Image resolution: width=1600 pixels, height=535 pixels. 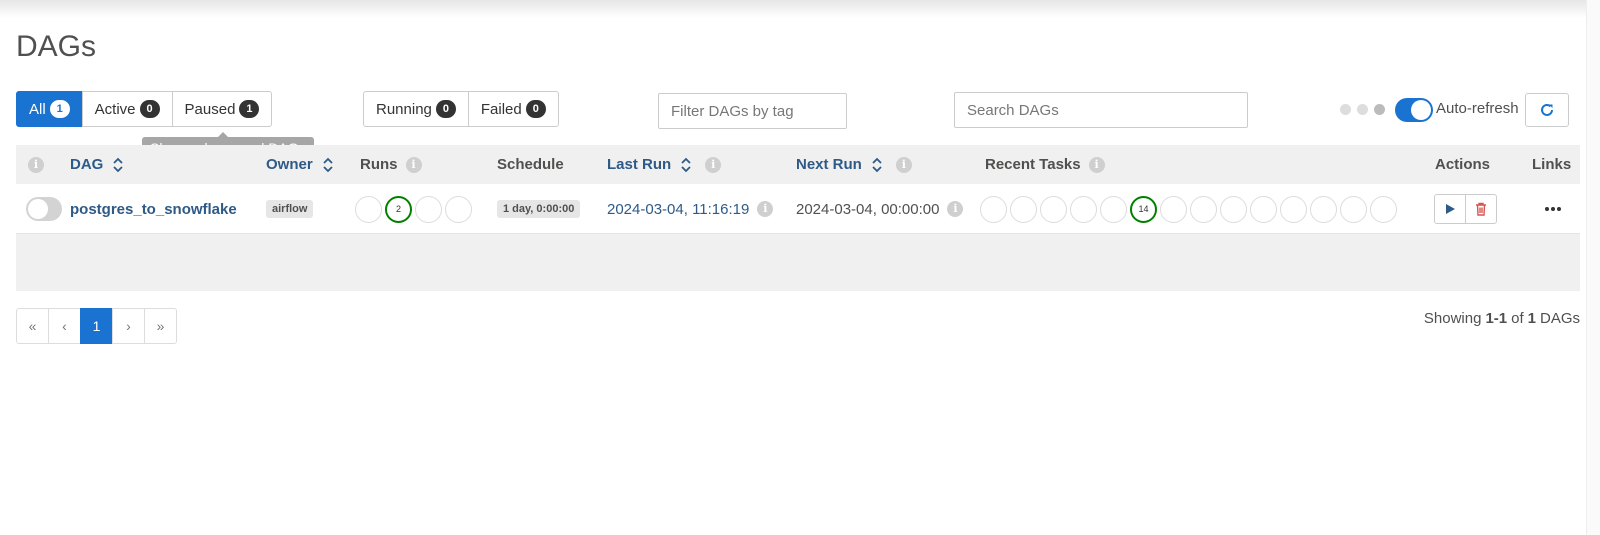 I want to click on filter-running-button: Running 0, so click(x=416, y=109).